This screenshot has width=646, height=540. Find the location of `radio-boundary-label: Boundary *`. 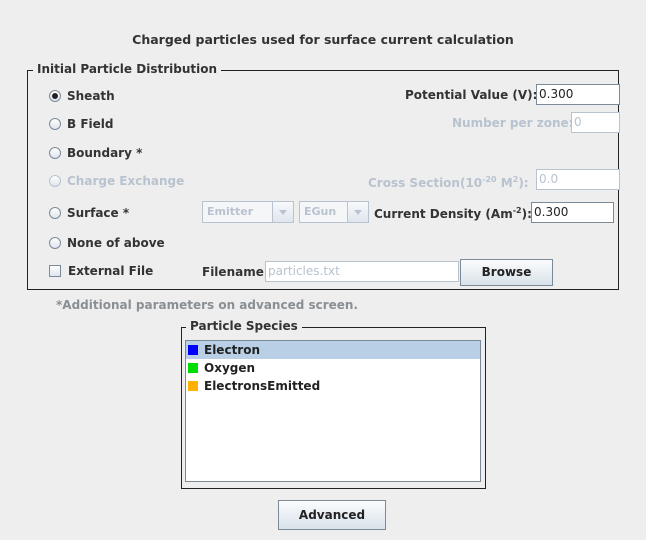

radio-boundary-label: Boundary * is located at coordinates (105, 153).